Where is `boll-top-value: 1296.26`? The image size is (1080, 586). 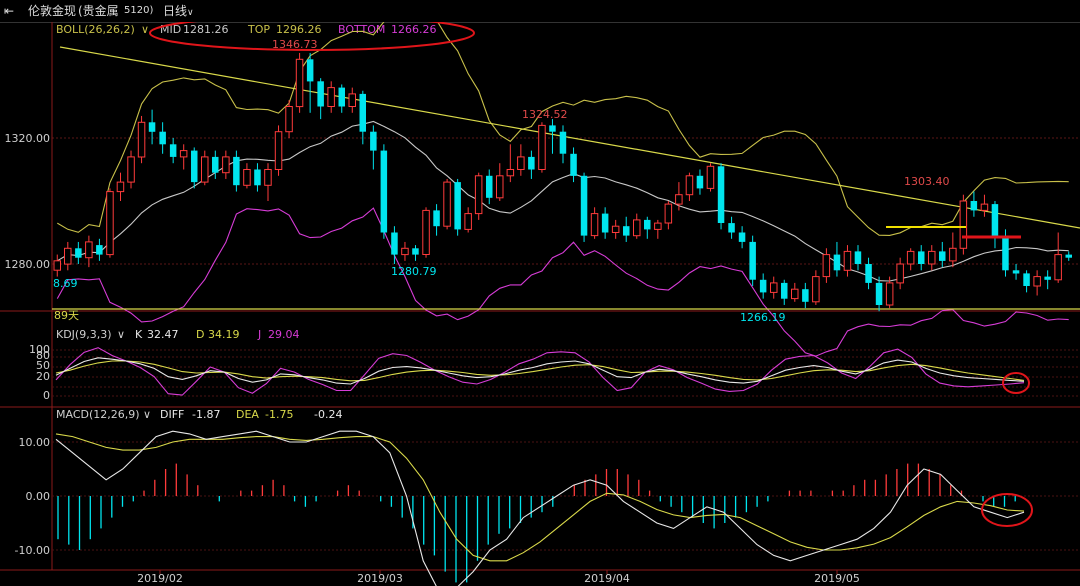 boll-top-value: 1296.26 is located at coordinates (299, 29).